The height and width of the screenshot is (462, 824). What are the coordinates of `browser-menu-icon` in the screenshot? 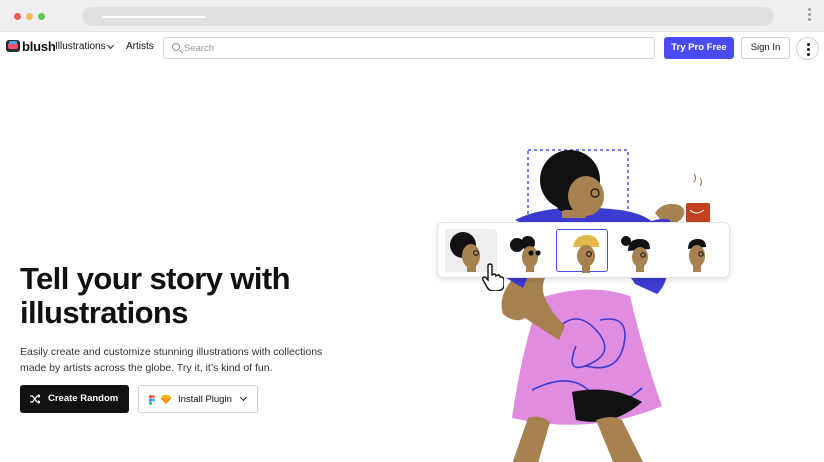 It's located at (810, 16).